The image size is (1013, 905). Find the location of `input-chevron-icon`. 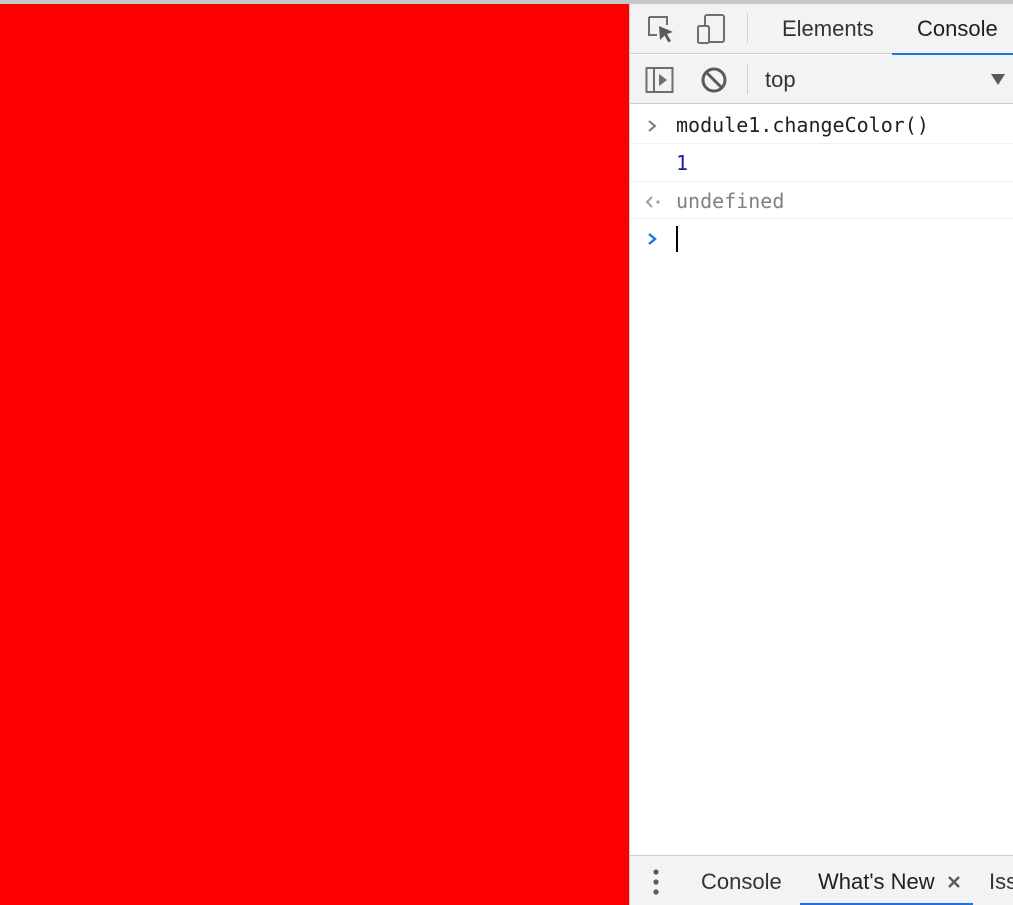

input-chevron-icon is located at coordinates (652, 127).